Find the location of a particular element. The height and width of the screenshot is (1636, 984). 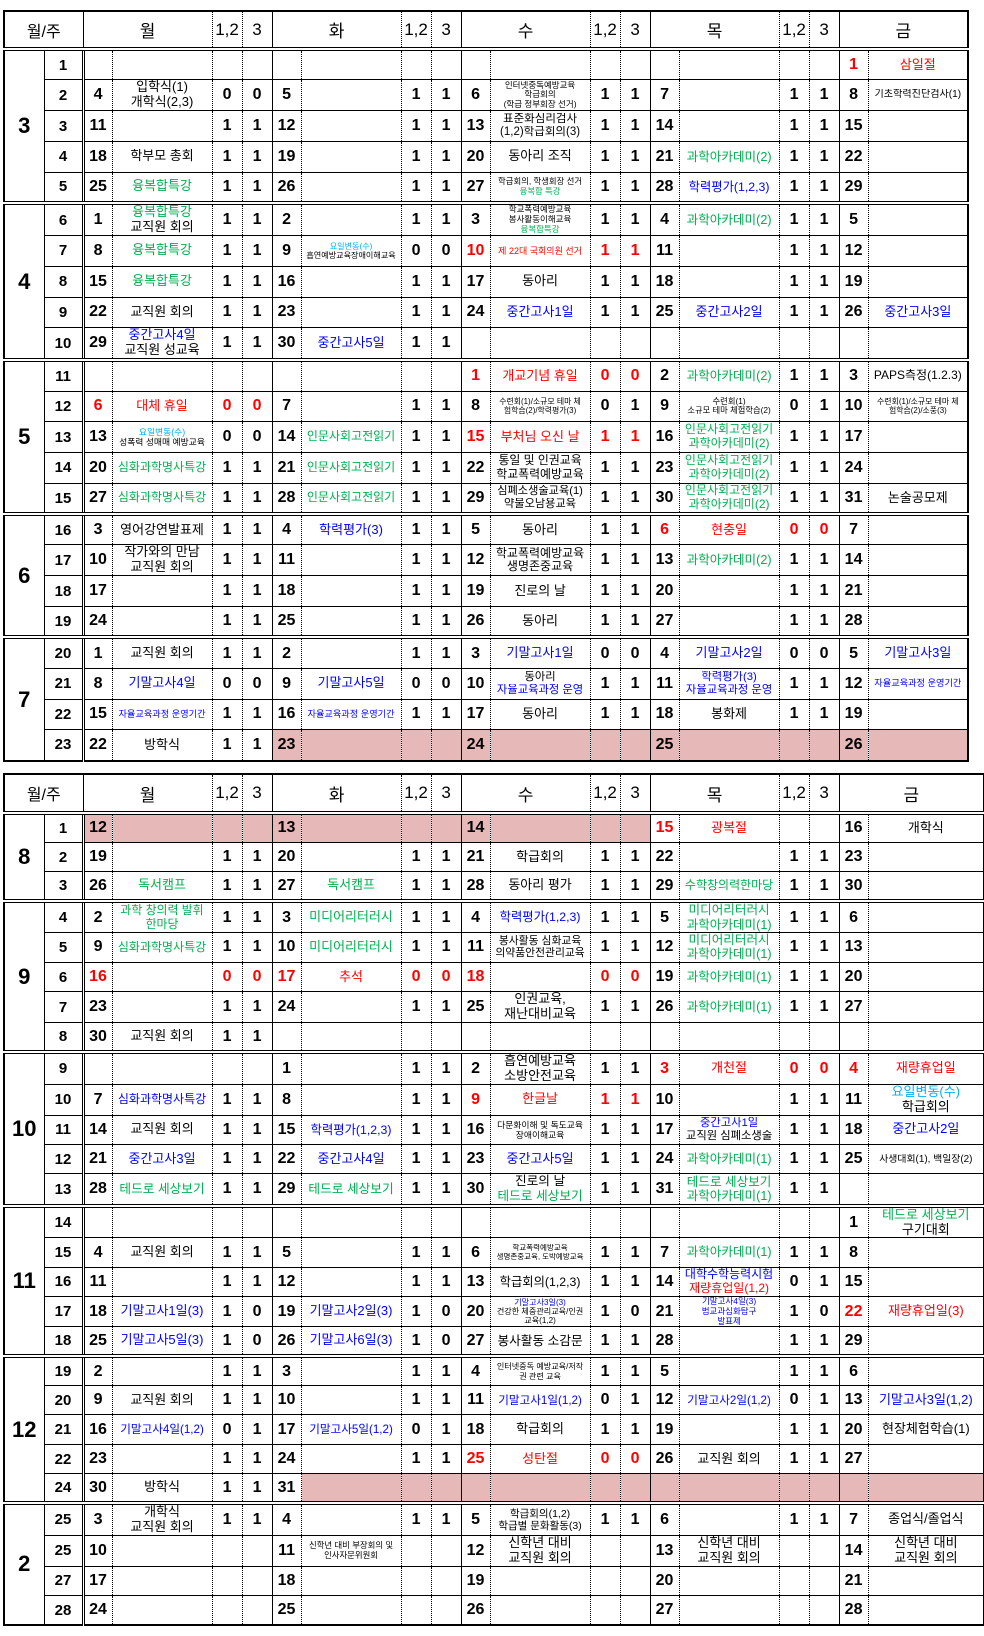

day-events: 삼일절 is located at coordinates (918, 63).